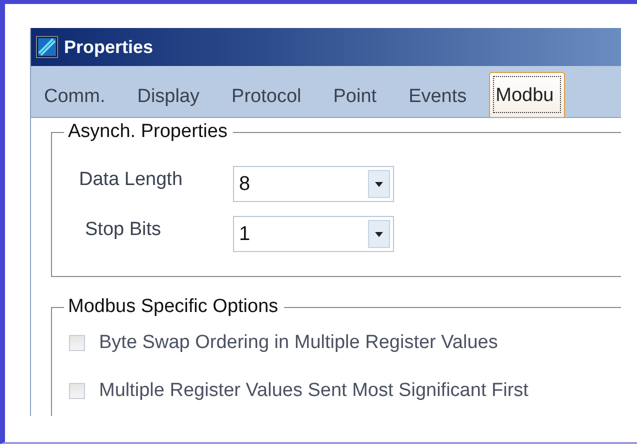 The width and height of the screenshot is (637, 444). What do you see at coordinates (313, 184) in the screenshot?
I see `dropdown: 8` at bounding box center [313, 184].